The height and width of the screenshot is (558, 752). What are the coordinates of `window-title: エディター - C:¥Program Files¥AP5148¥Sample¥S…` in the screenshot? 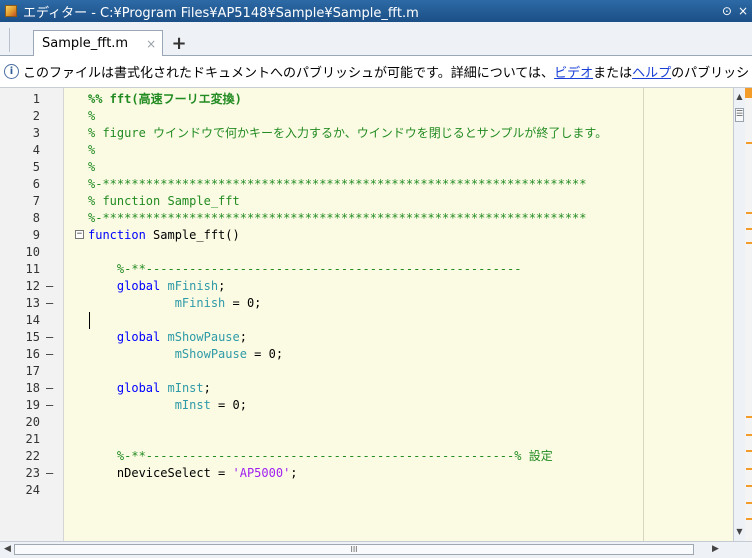 It's located at (221, 13).